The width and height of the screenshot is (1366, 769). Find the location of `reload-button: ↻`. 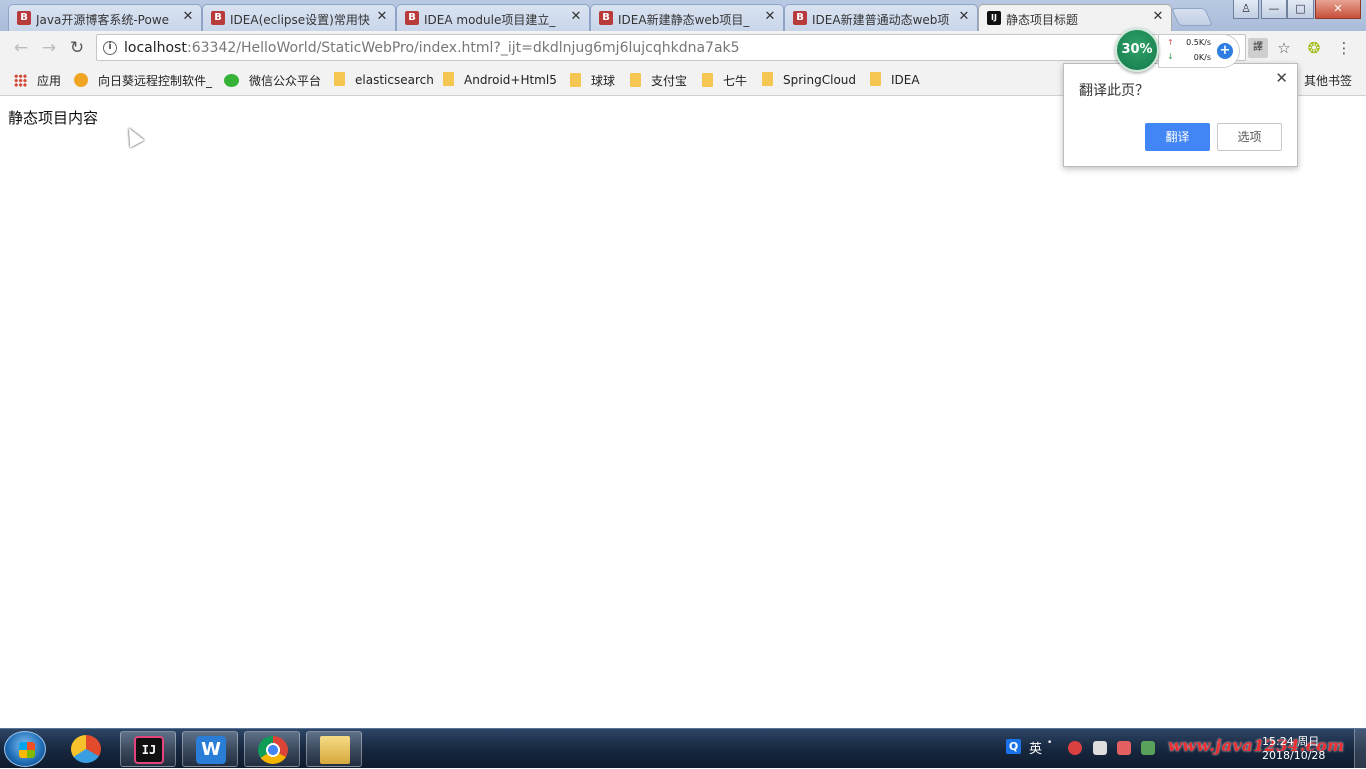

reload-button: ↻ is located at coordinates (77, 48).